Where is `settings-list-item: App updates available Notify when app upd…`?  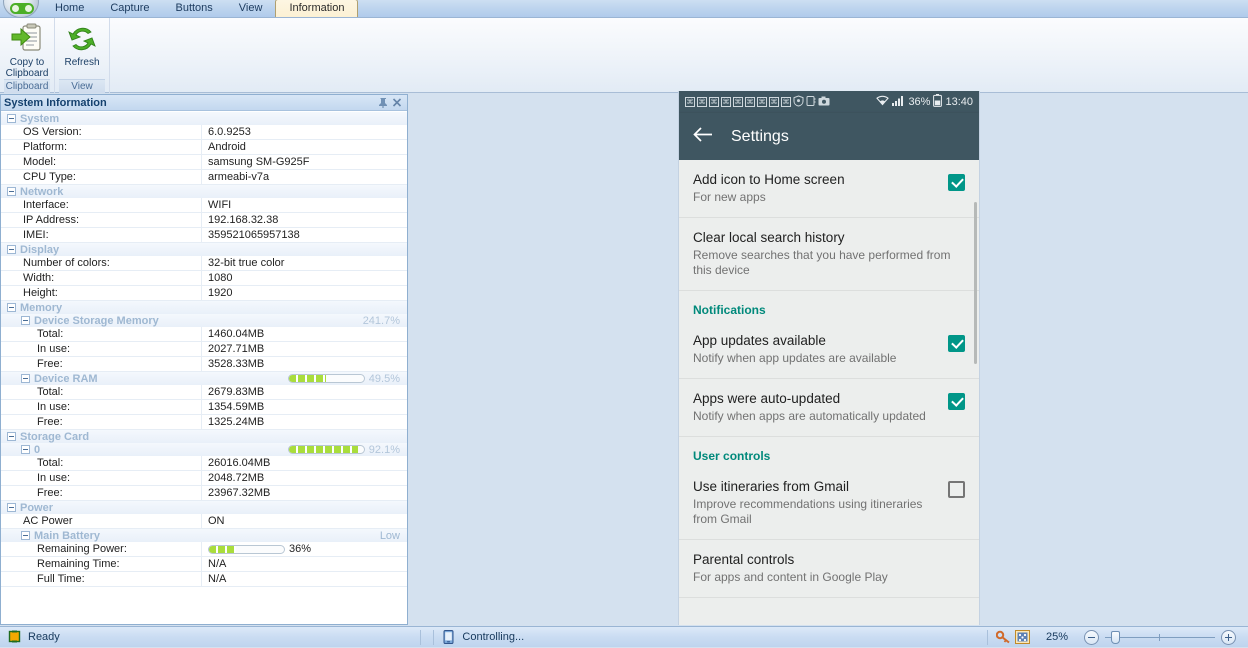 settings-list-item: App updates available Notify when app upd… is located at coordinates (829, 350).